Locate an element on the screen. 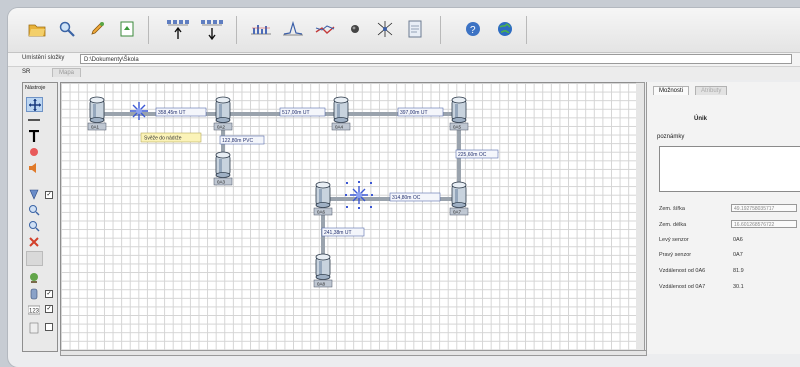  text-tool-icon is located at coordinates (33, 135).